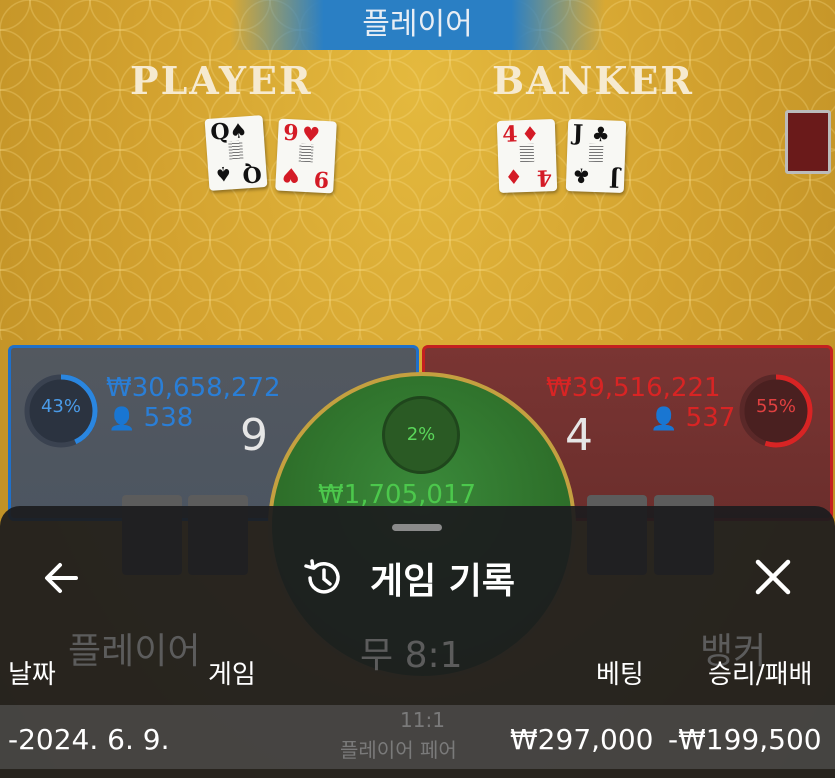  I want to click on banker-bettor-count: 👤 537, so click(693, 418).